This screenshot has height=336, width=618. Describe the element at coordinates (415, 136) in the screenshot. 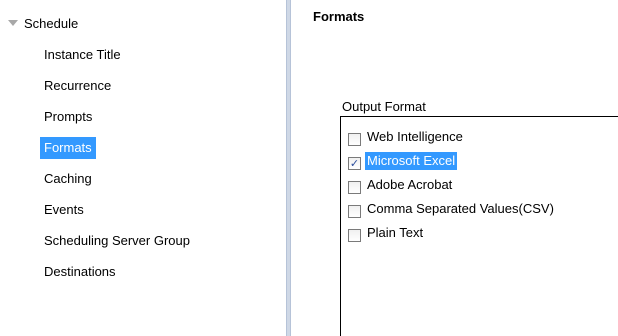

I see `format-option-label: Web Intelligence` at that location.